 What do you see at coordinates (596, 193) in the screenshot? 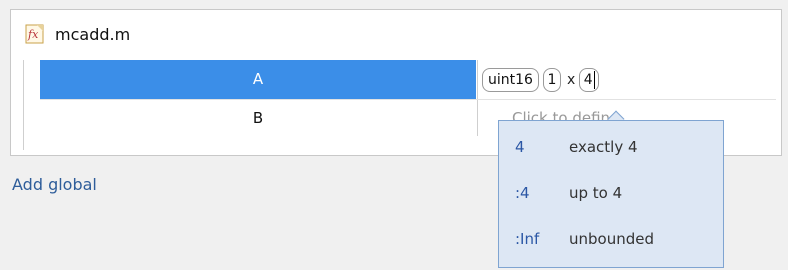
I see `size-option-desc: up to 4` at bounding box center [596, 193].